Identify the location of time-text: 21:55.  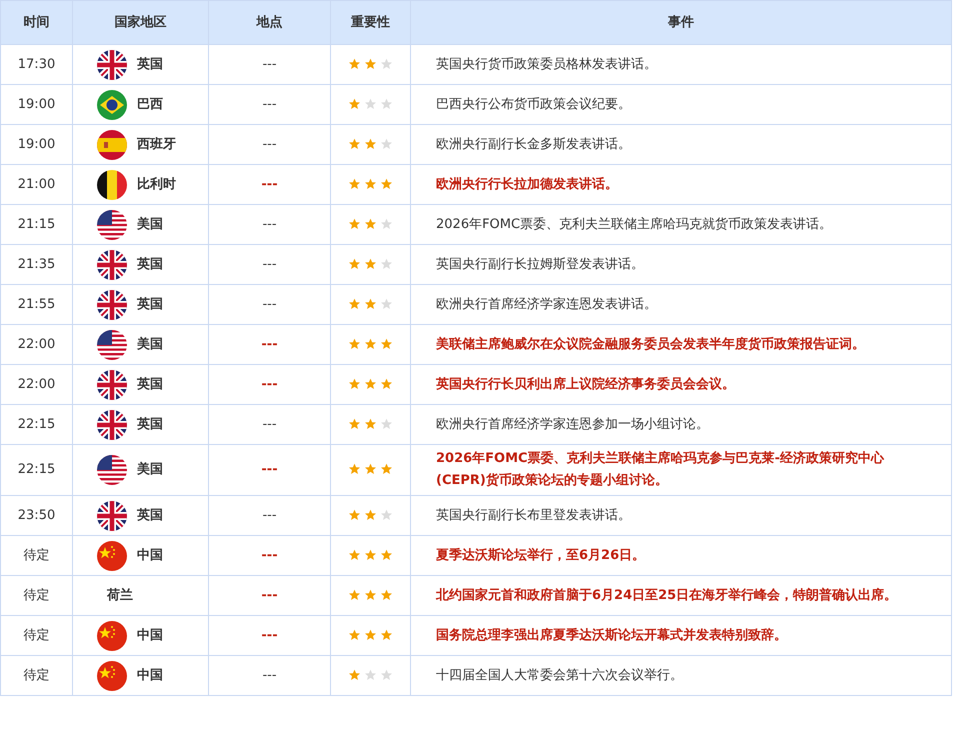
(37, 304).